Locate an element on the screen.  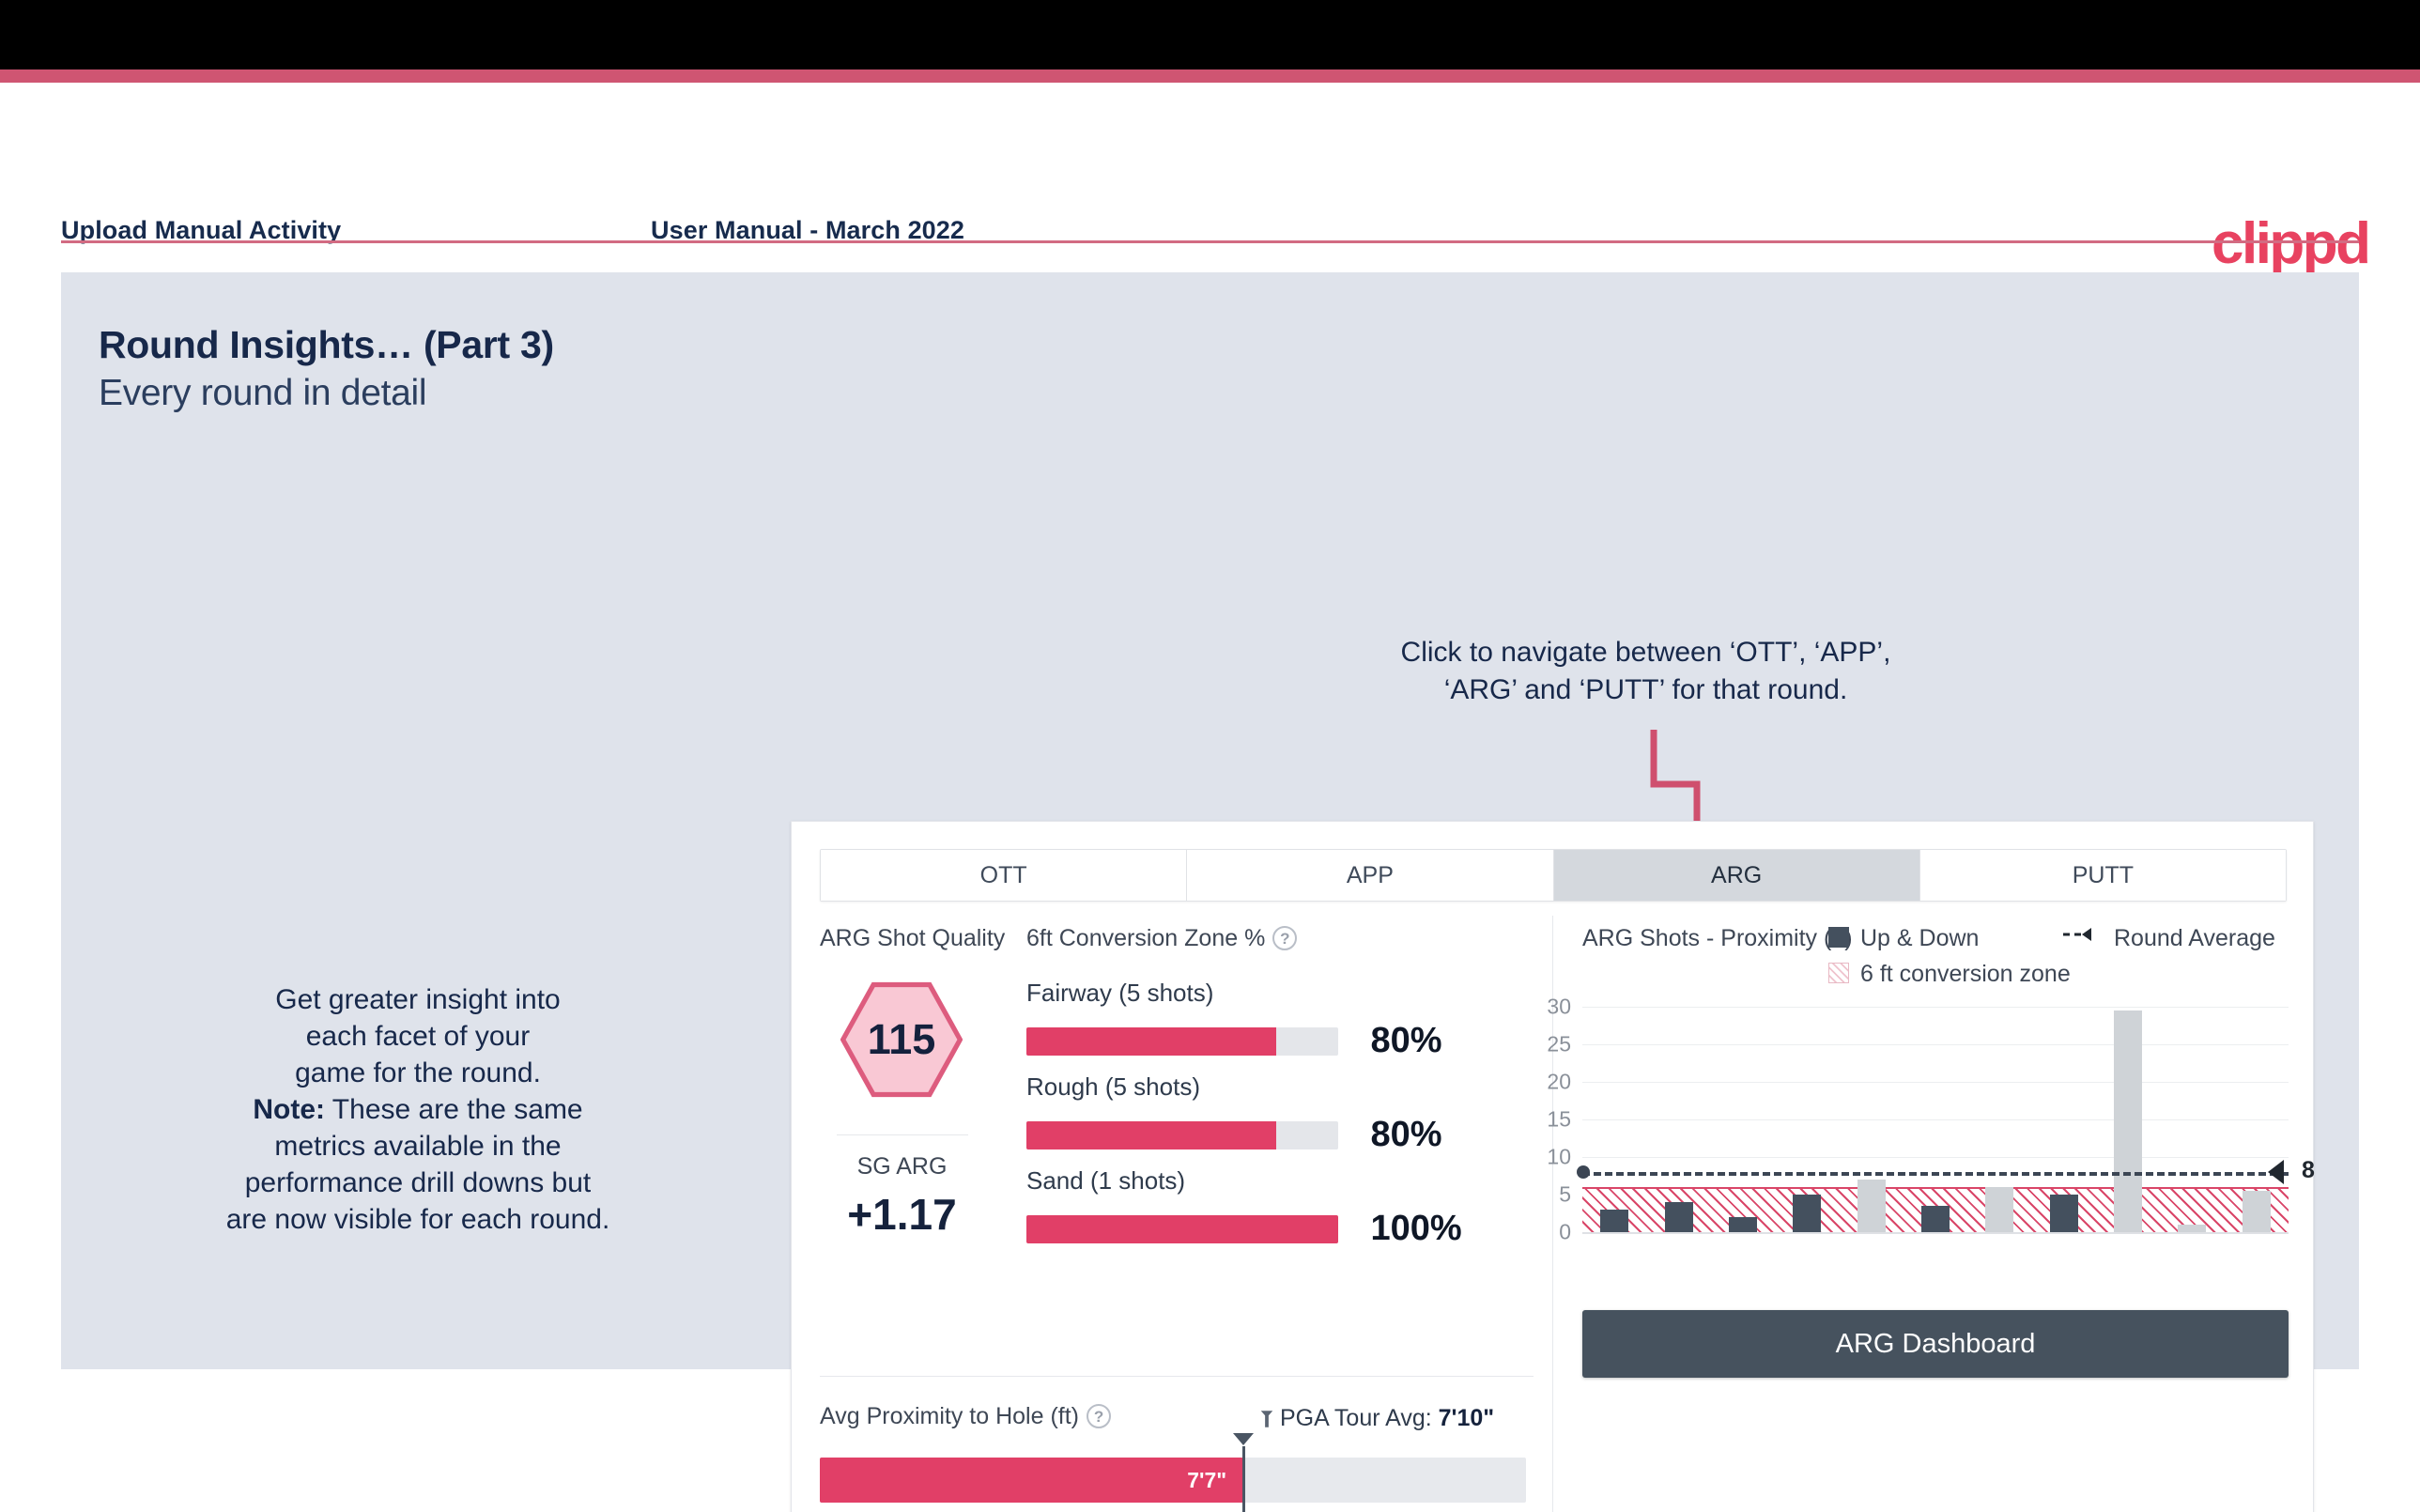
left-note-l3: game for the round. is located at coordinates (418, 1072).